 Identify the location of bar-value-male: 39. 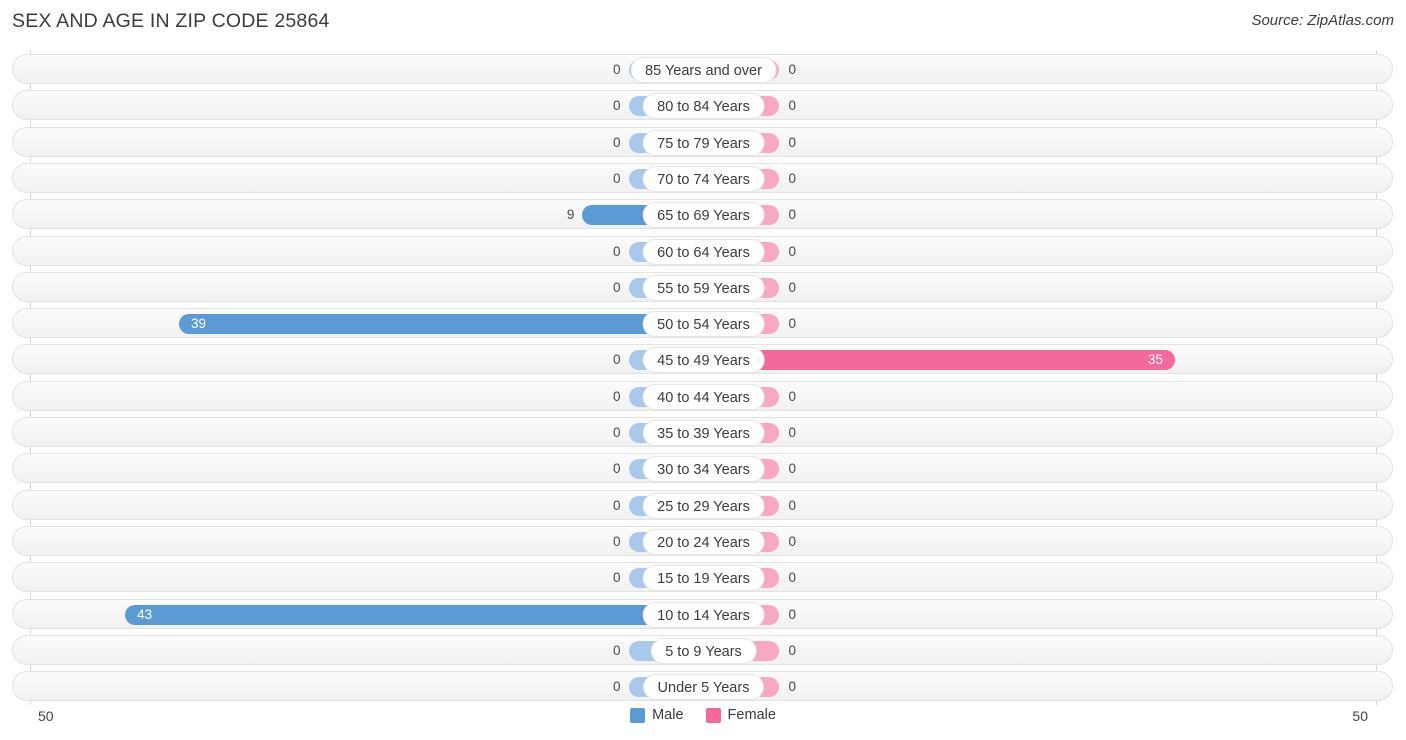
(198, 324).